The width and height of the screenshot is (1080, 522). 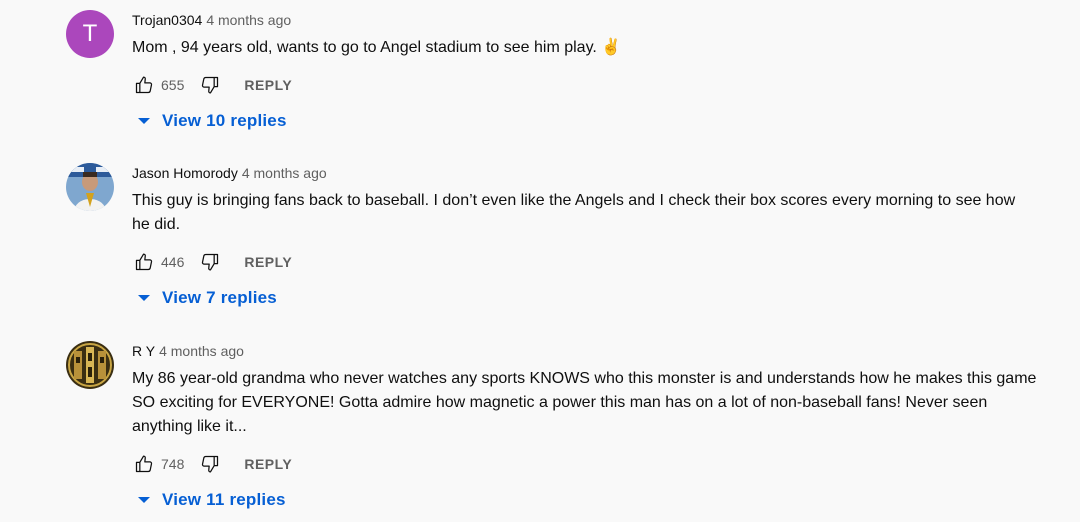 What do you see at coordinates (185, 173) in the screenshot?
I see `comment-author: Jason Homorody` at bounding box center [185, 173].